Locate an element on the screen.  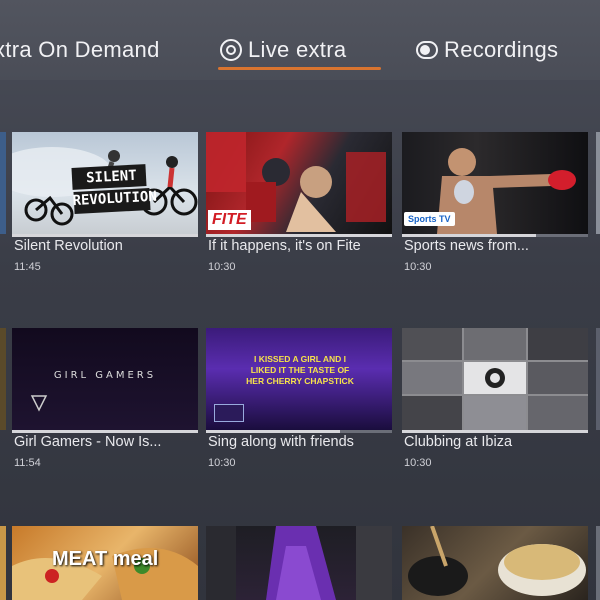
program-thumbnail: MEAT meal is located at coordinates (105, 563).